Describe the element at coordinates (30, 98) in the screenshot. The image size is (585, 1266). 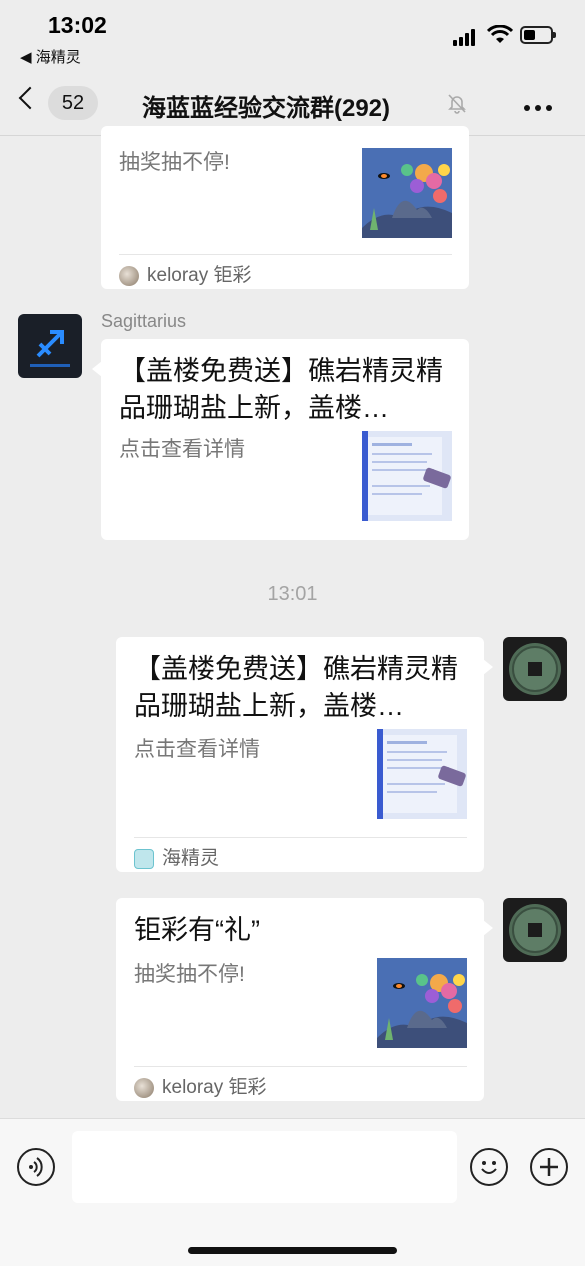
I see `back-chevron-icon` at that location.